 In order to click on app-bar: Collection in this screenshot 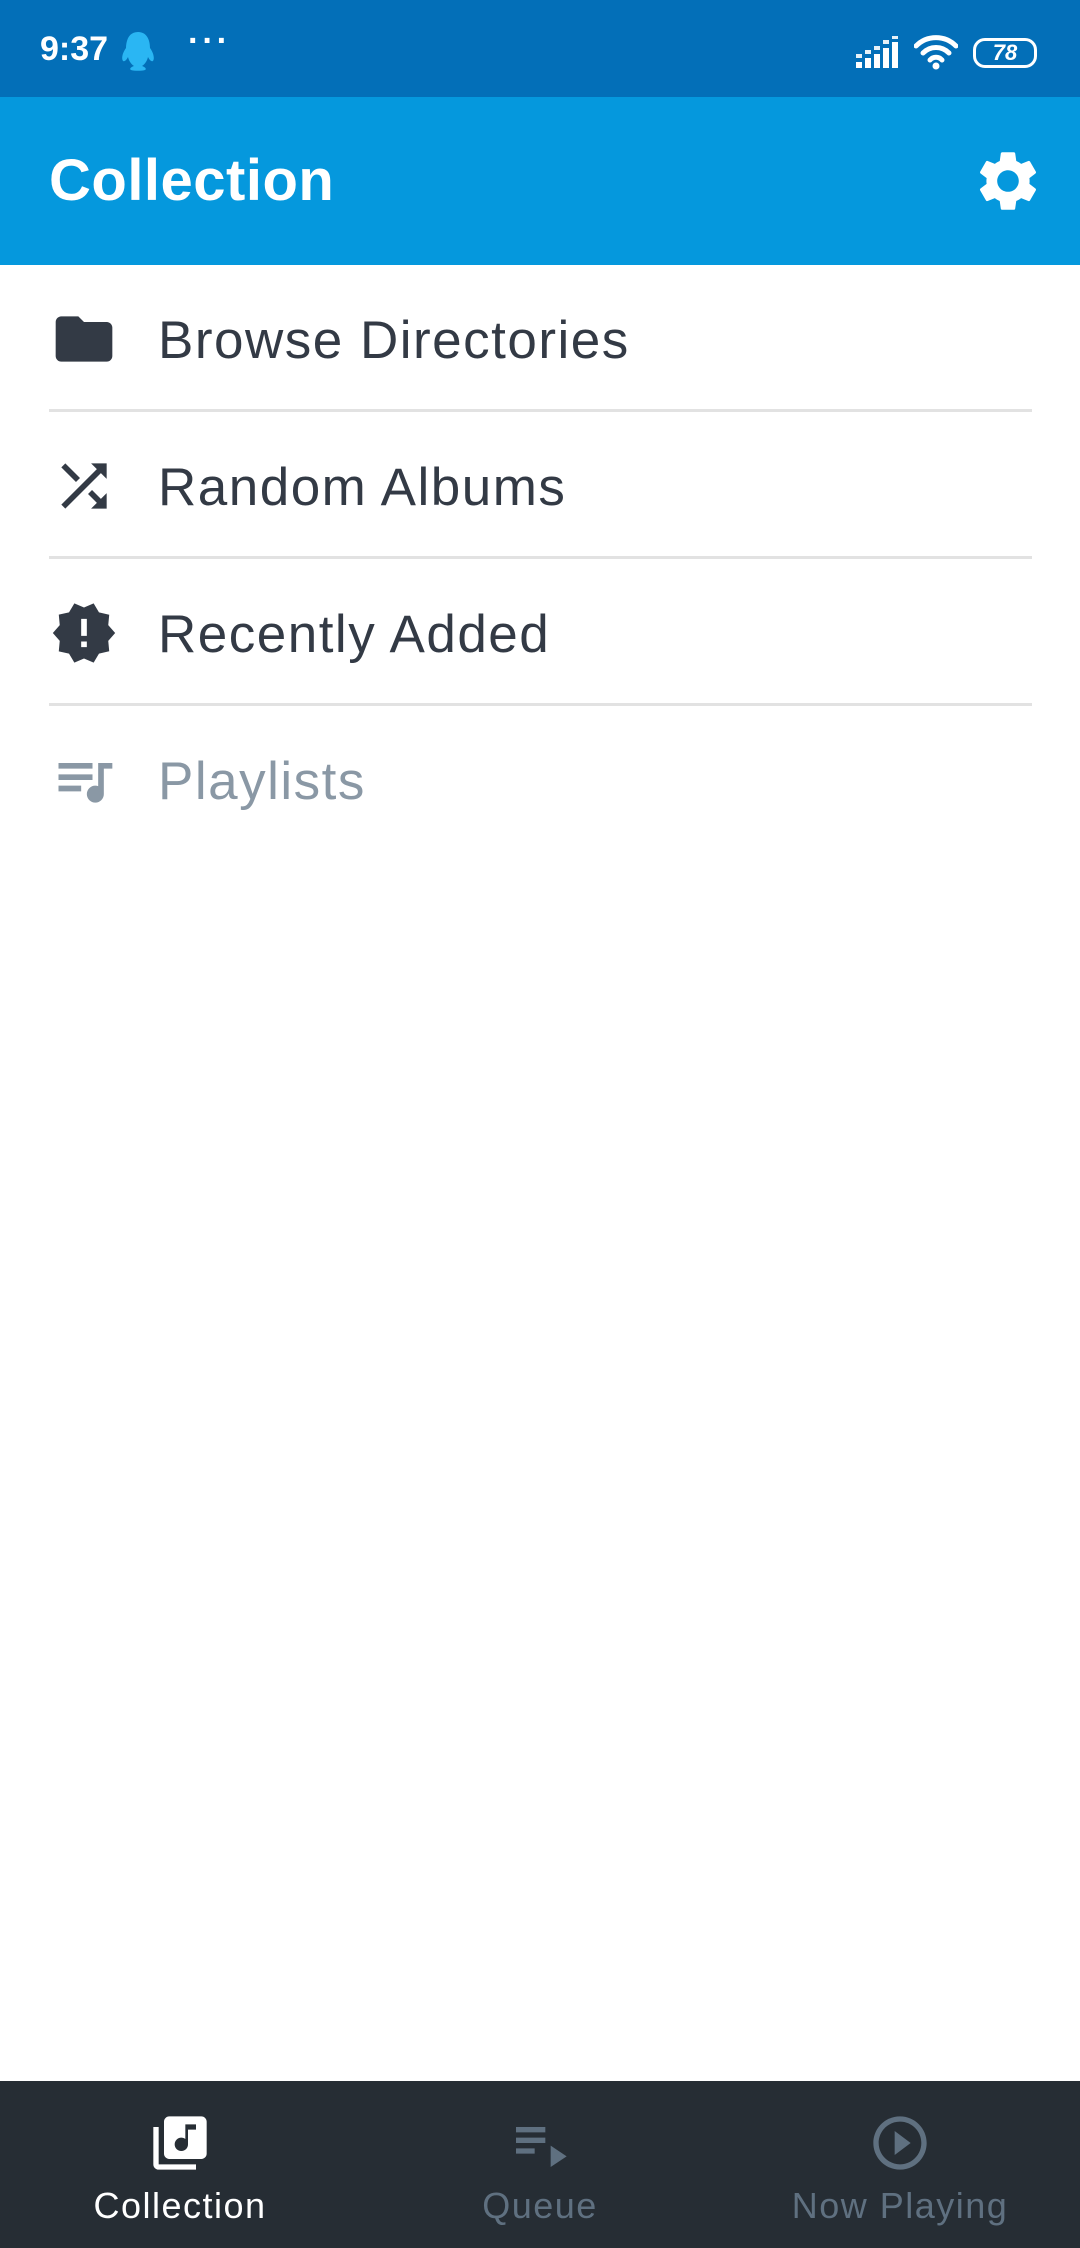, I will do `click(540, 181)`.